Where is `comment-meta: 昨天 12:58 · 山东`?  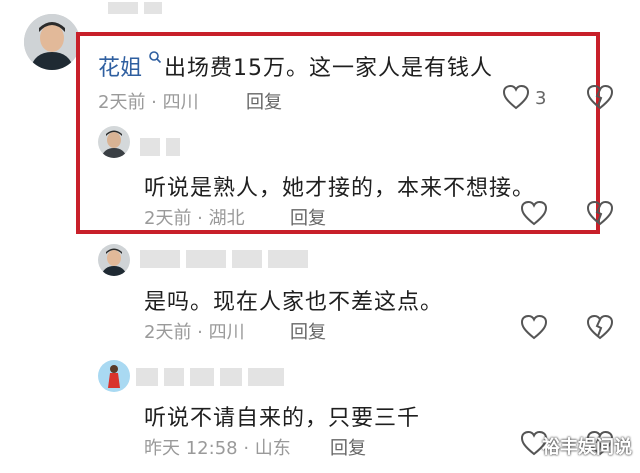 comment-meta: 昨天 12:58 · 山东 is located at coordinates (217, 448).